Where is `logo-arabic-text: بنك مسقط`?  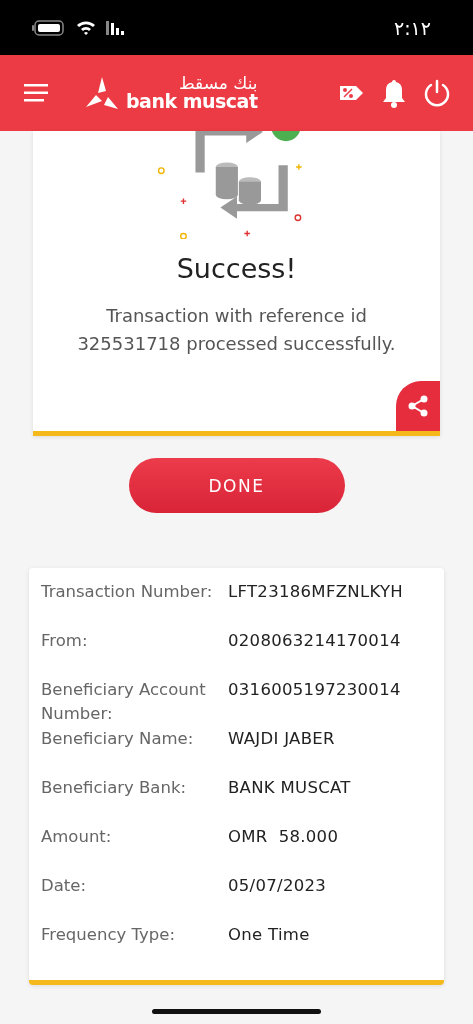
logo-arabic-text: بنك مسقط is located at coordinates (218, 83).